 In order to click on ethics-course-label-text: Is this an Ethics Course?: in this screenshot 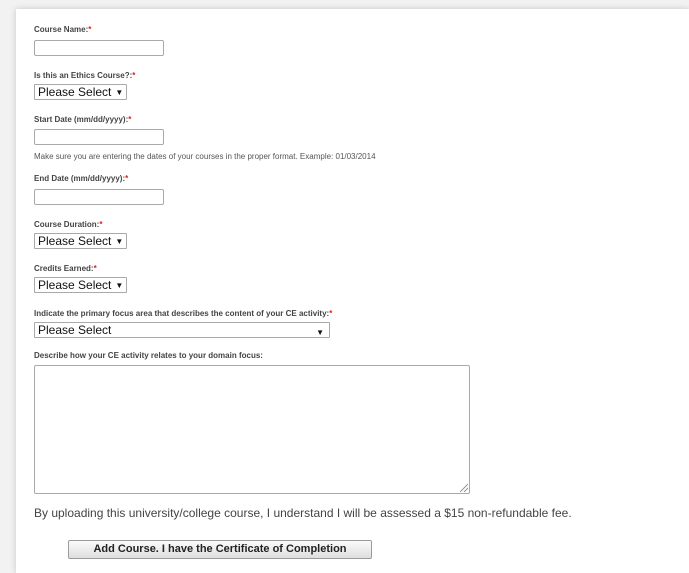, I will do `click(83, 75)`.